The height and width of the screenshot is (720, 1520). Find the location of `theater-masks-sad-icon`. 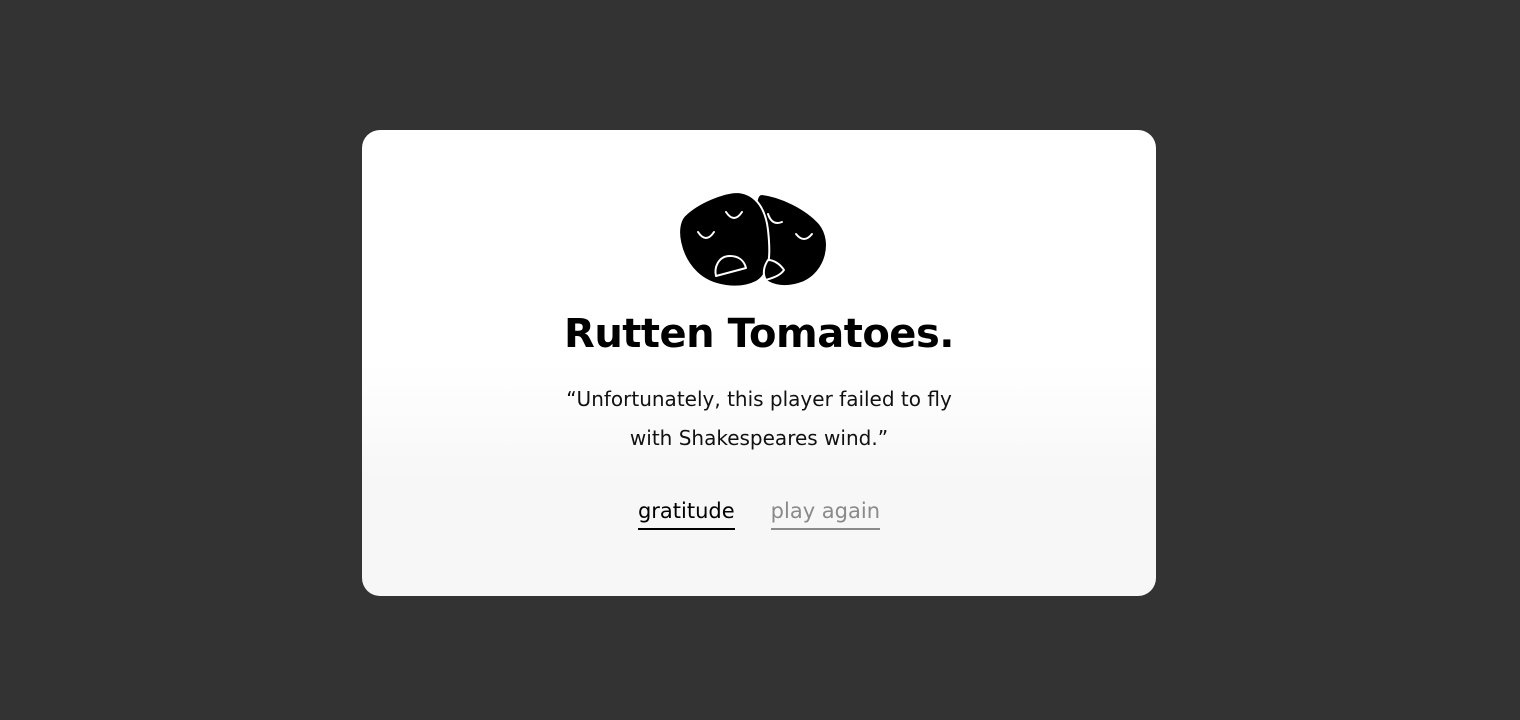

theater-masks-sad-icon is located at coordinates (753, 239).